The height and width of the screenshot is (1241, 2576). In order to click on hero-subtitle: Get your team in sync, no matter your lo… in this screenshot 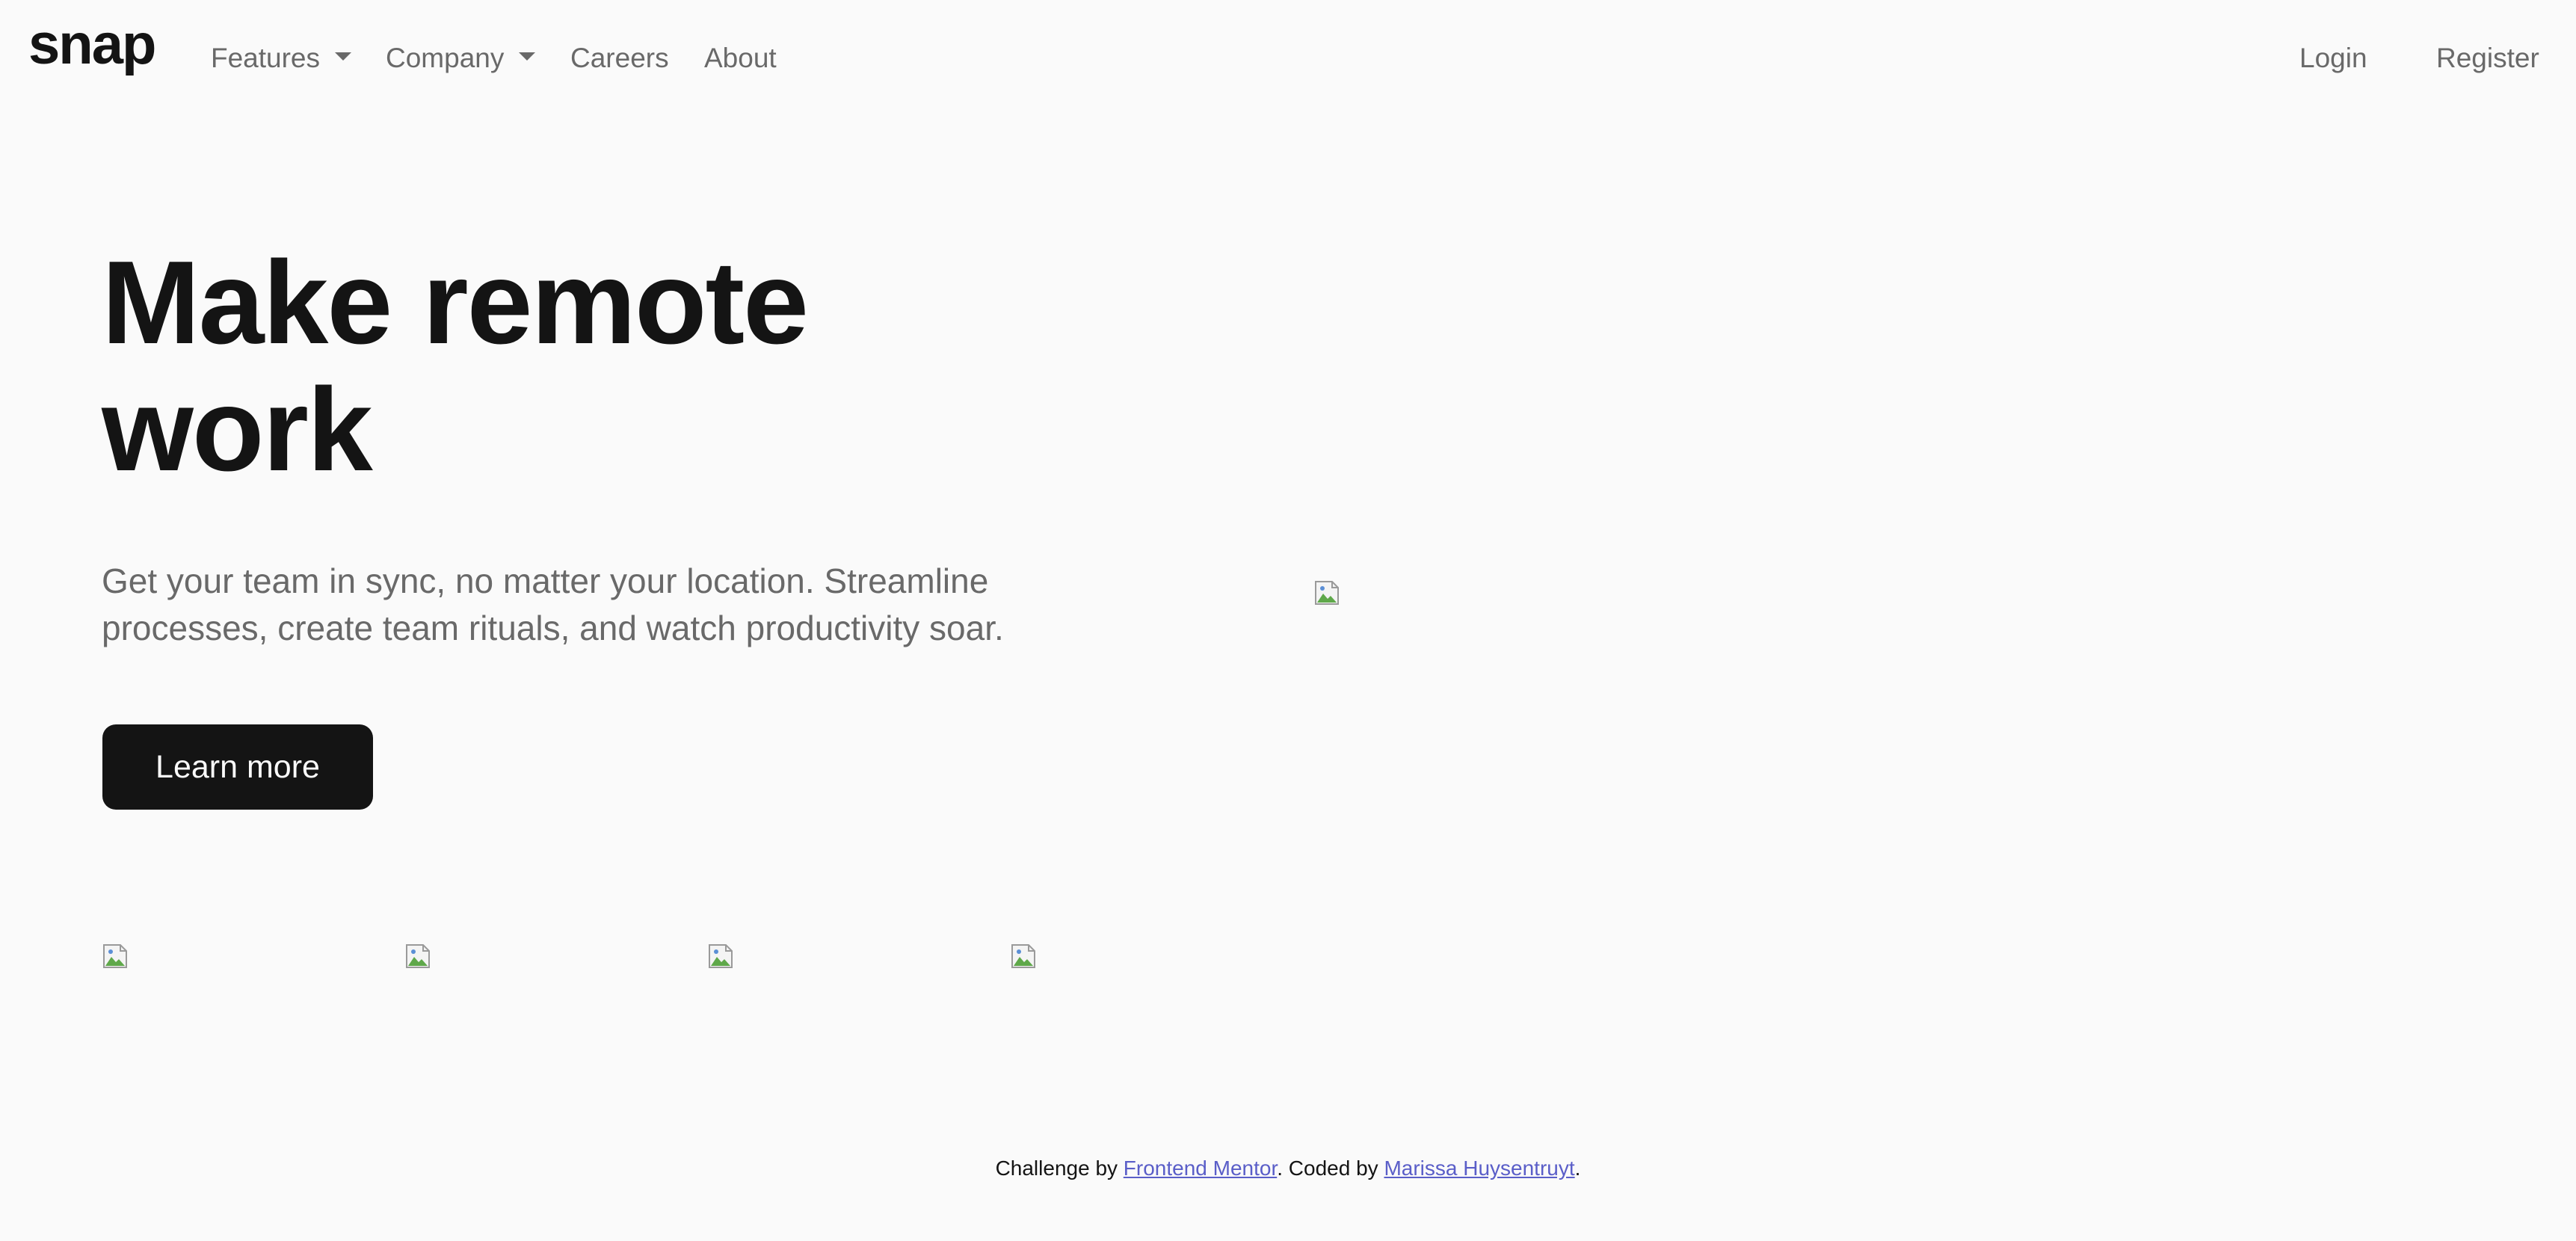, I will do `click(553, 604)`.